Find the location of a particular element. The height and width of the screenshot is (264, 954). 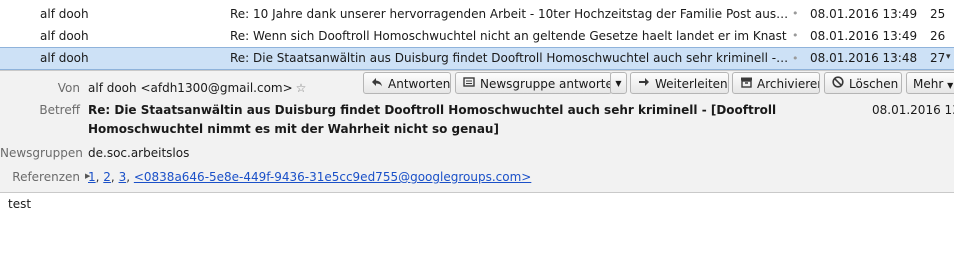

message-body: test is located at coordinates (20, 204).